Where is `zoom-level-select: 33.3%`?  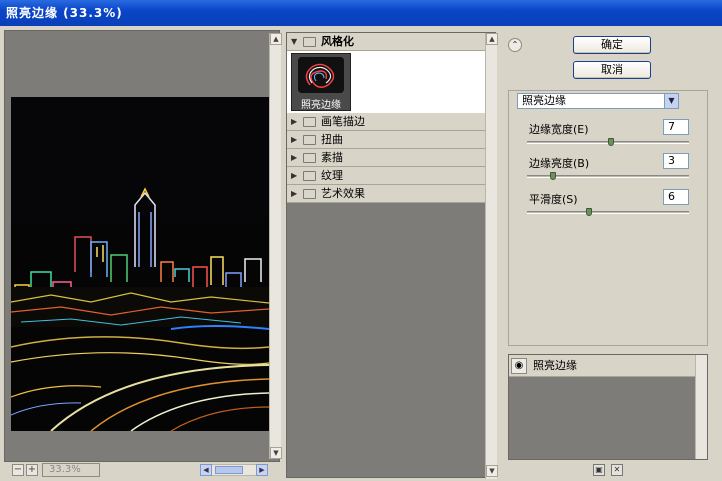 zoom-level-select: 33.3% is located at coordinates (71, 470).